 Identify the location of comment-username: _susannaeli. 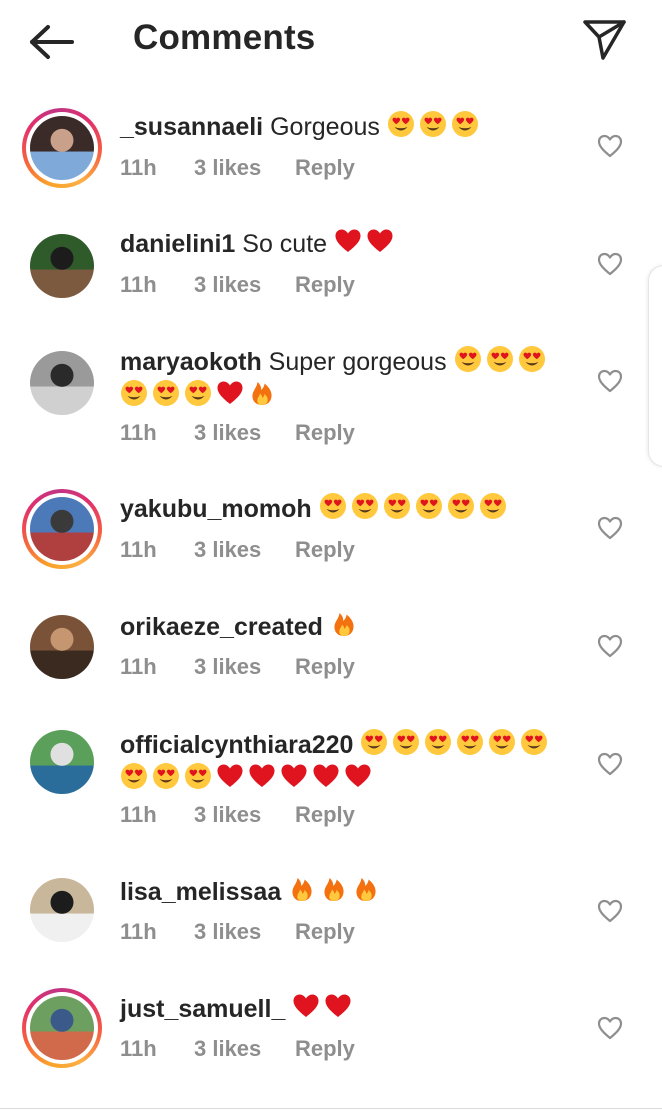
(191, 127).